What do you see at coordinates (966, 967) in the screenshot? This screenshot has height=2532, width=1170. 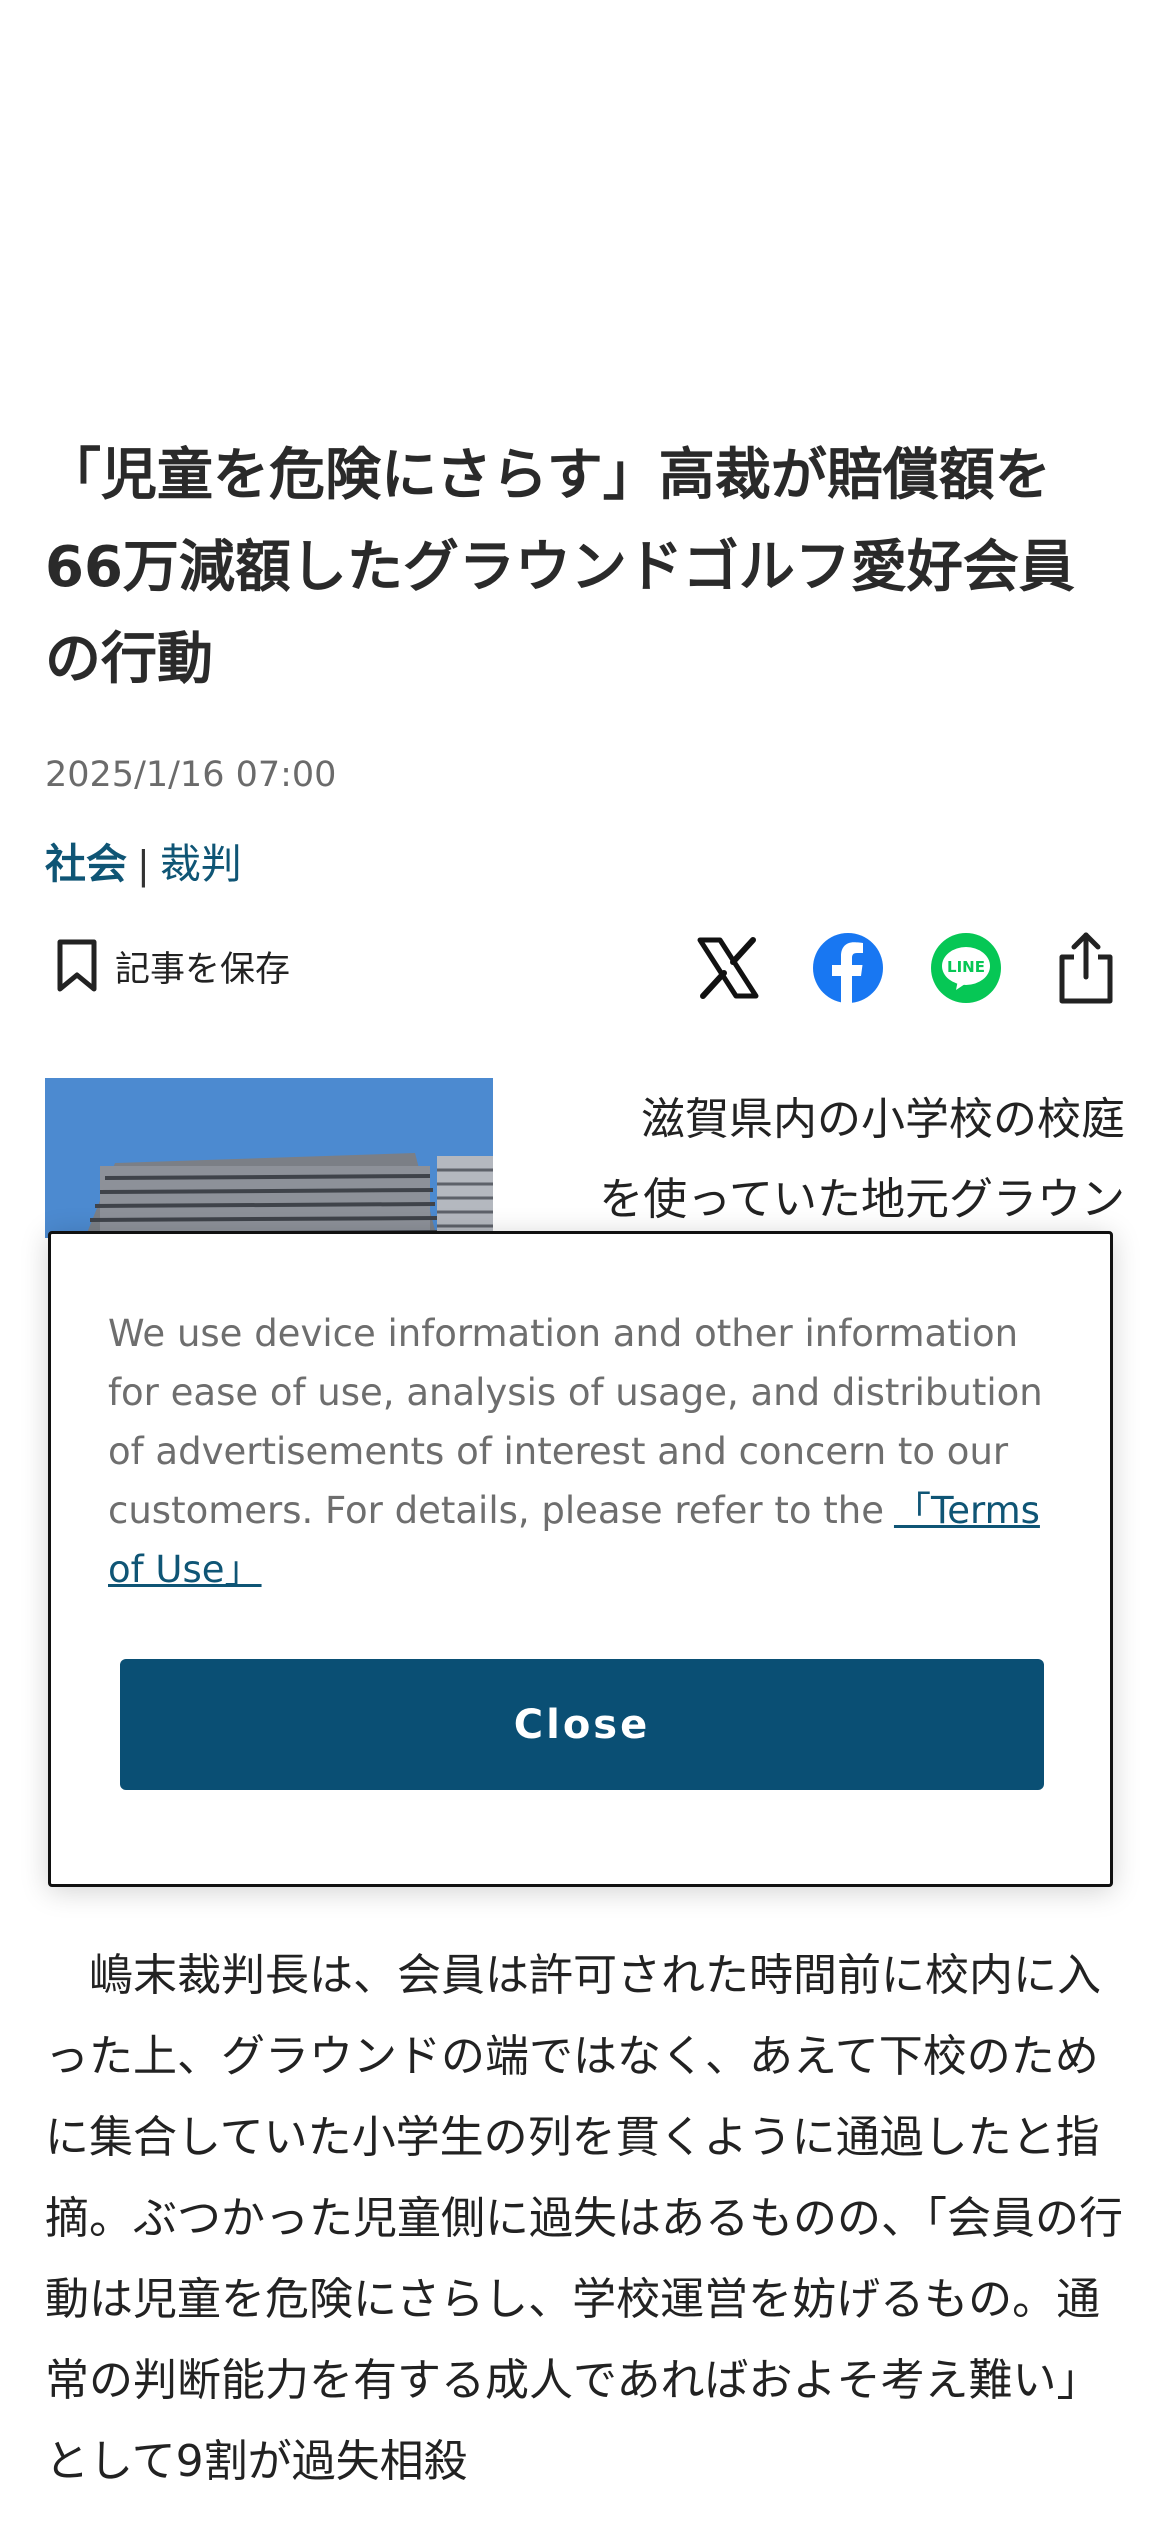 I see `svg-text: LINE` at bounding box center [966, 967].